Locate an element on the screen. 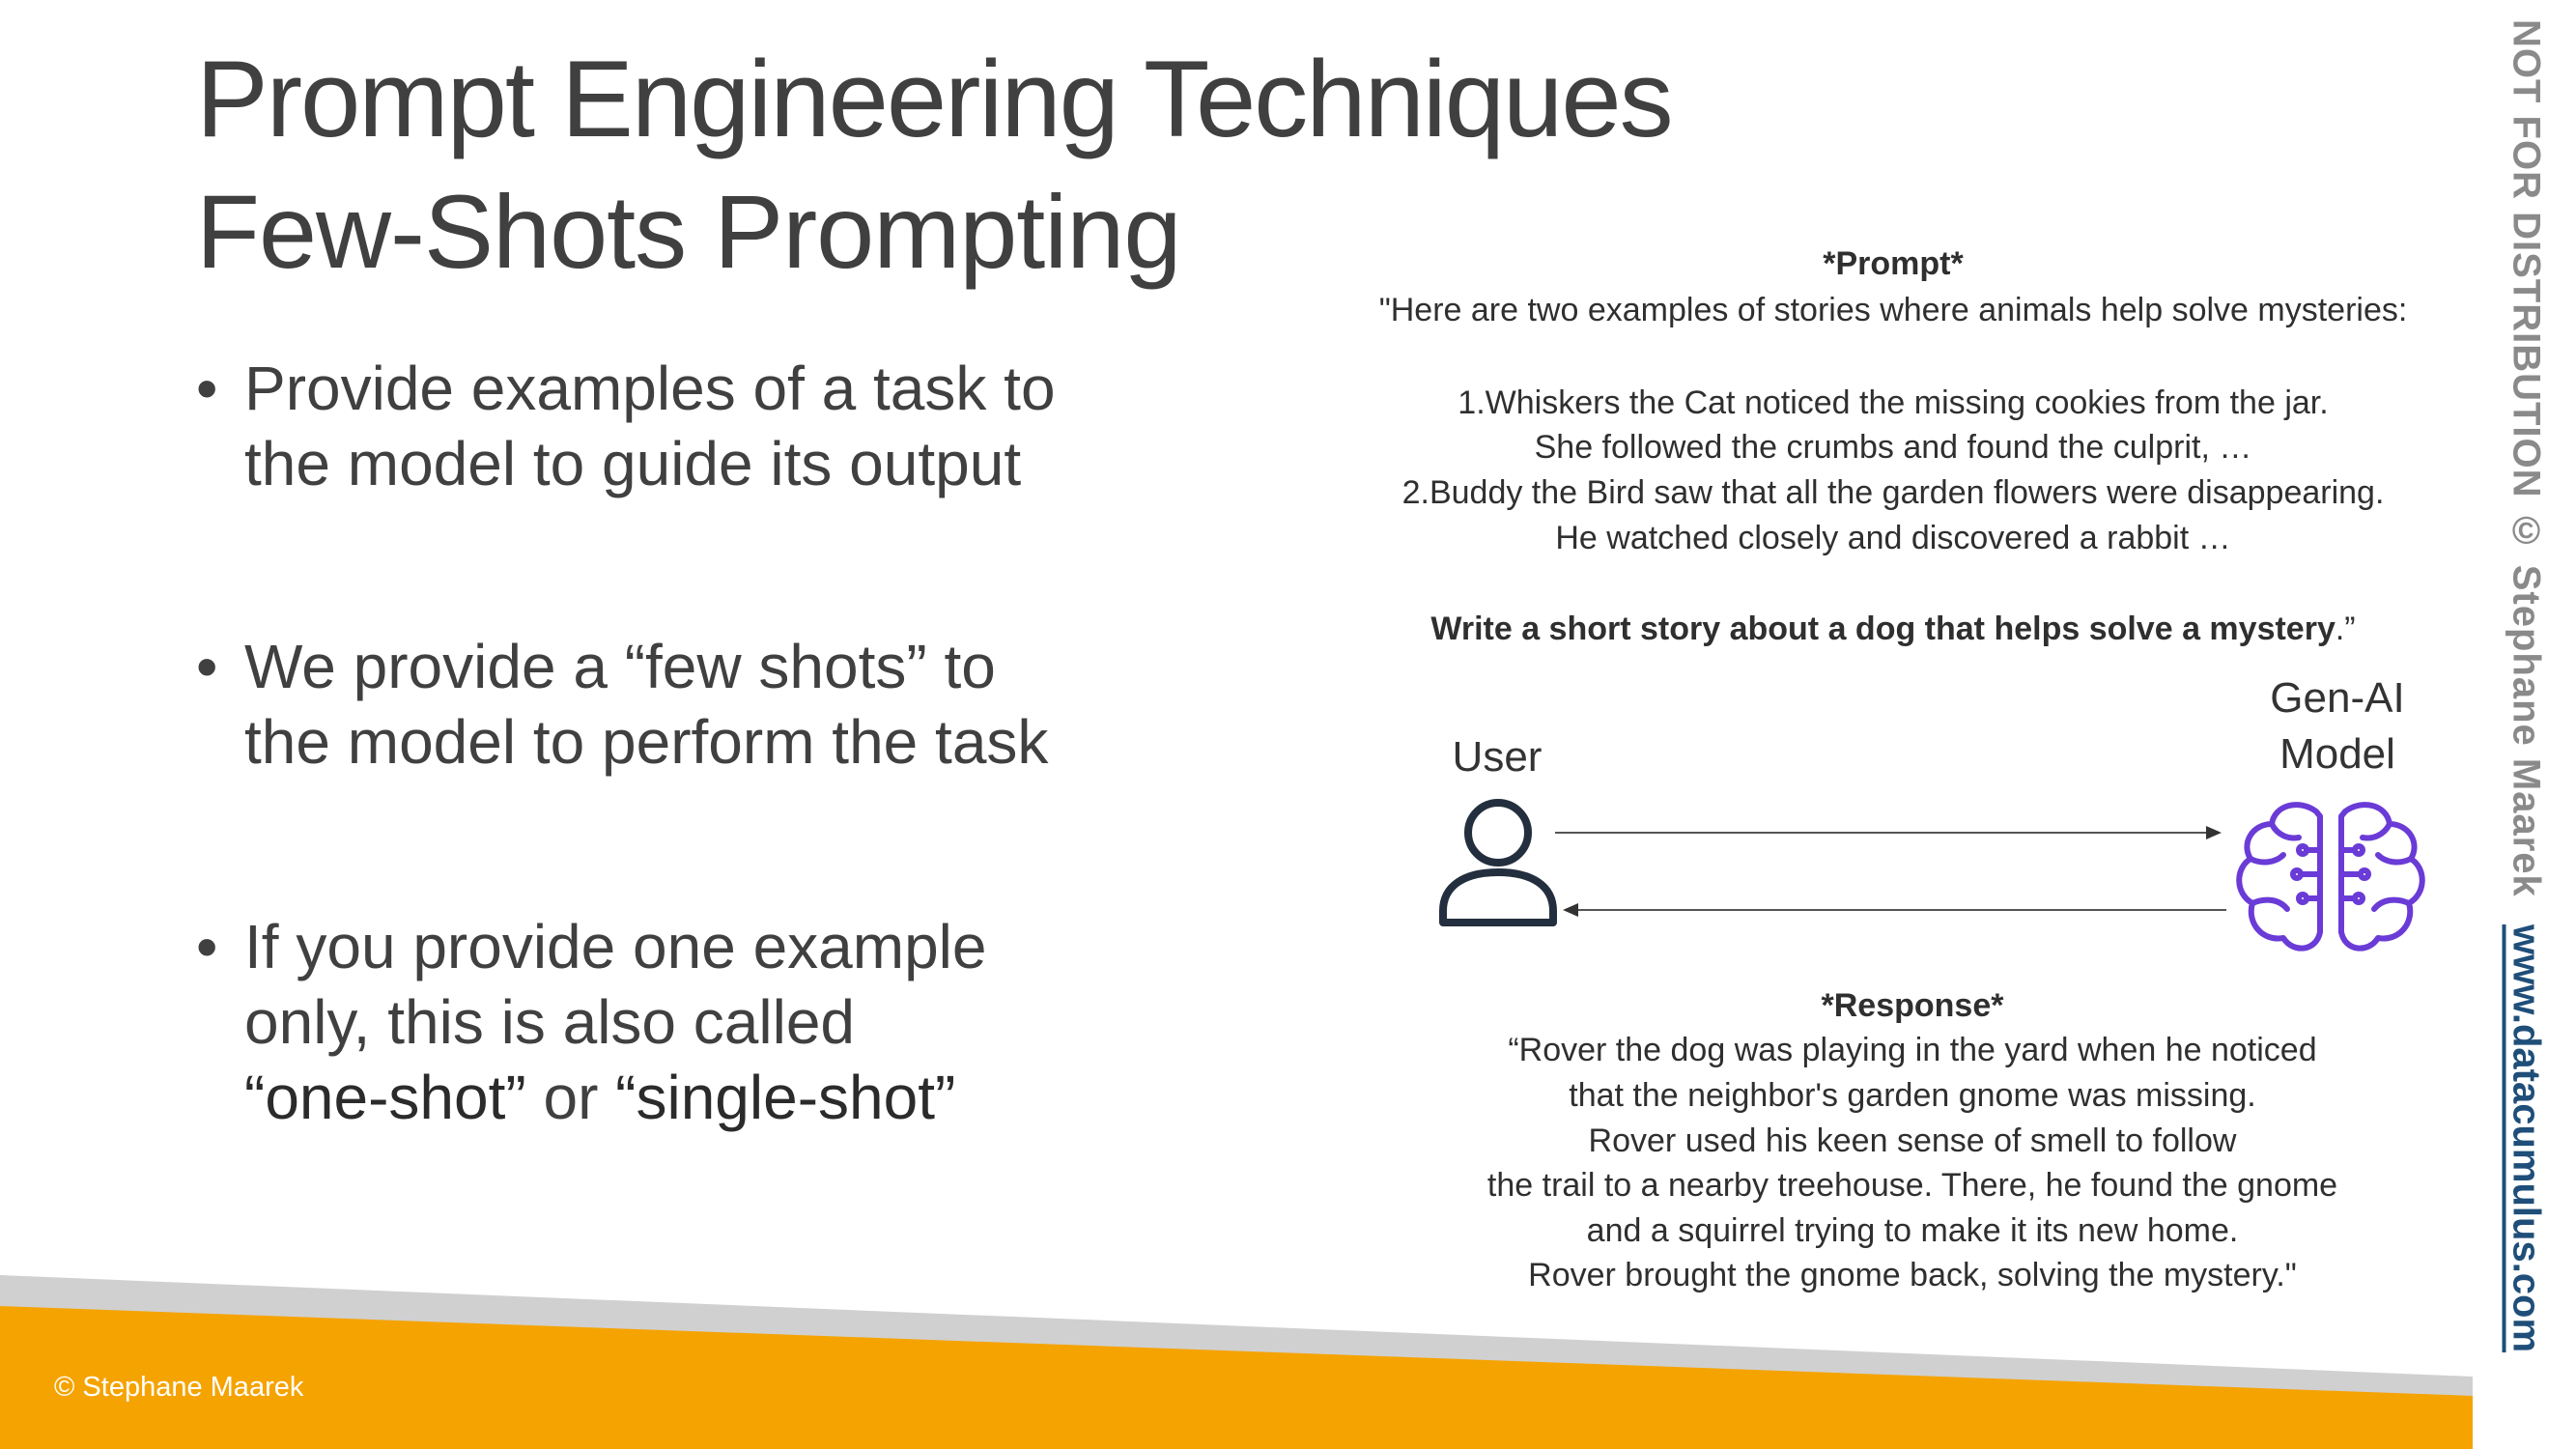  user-icon is located at coordinates (1498, 862).